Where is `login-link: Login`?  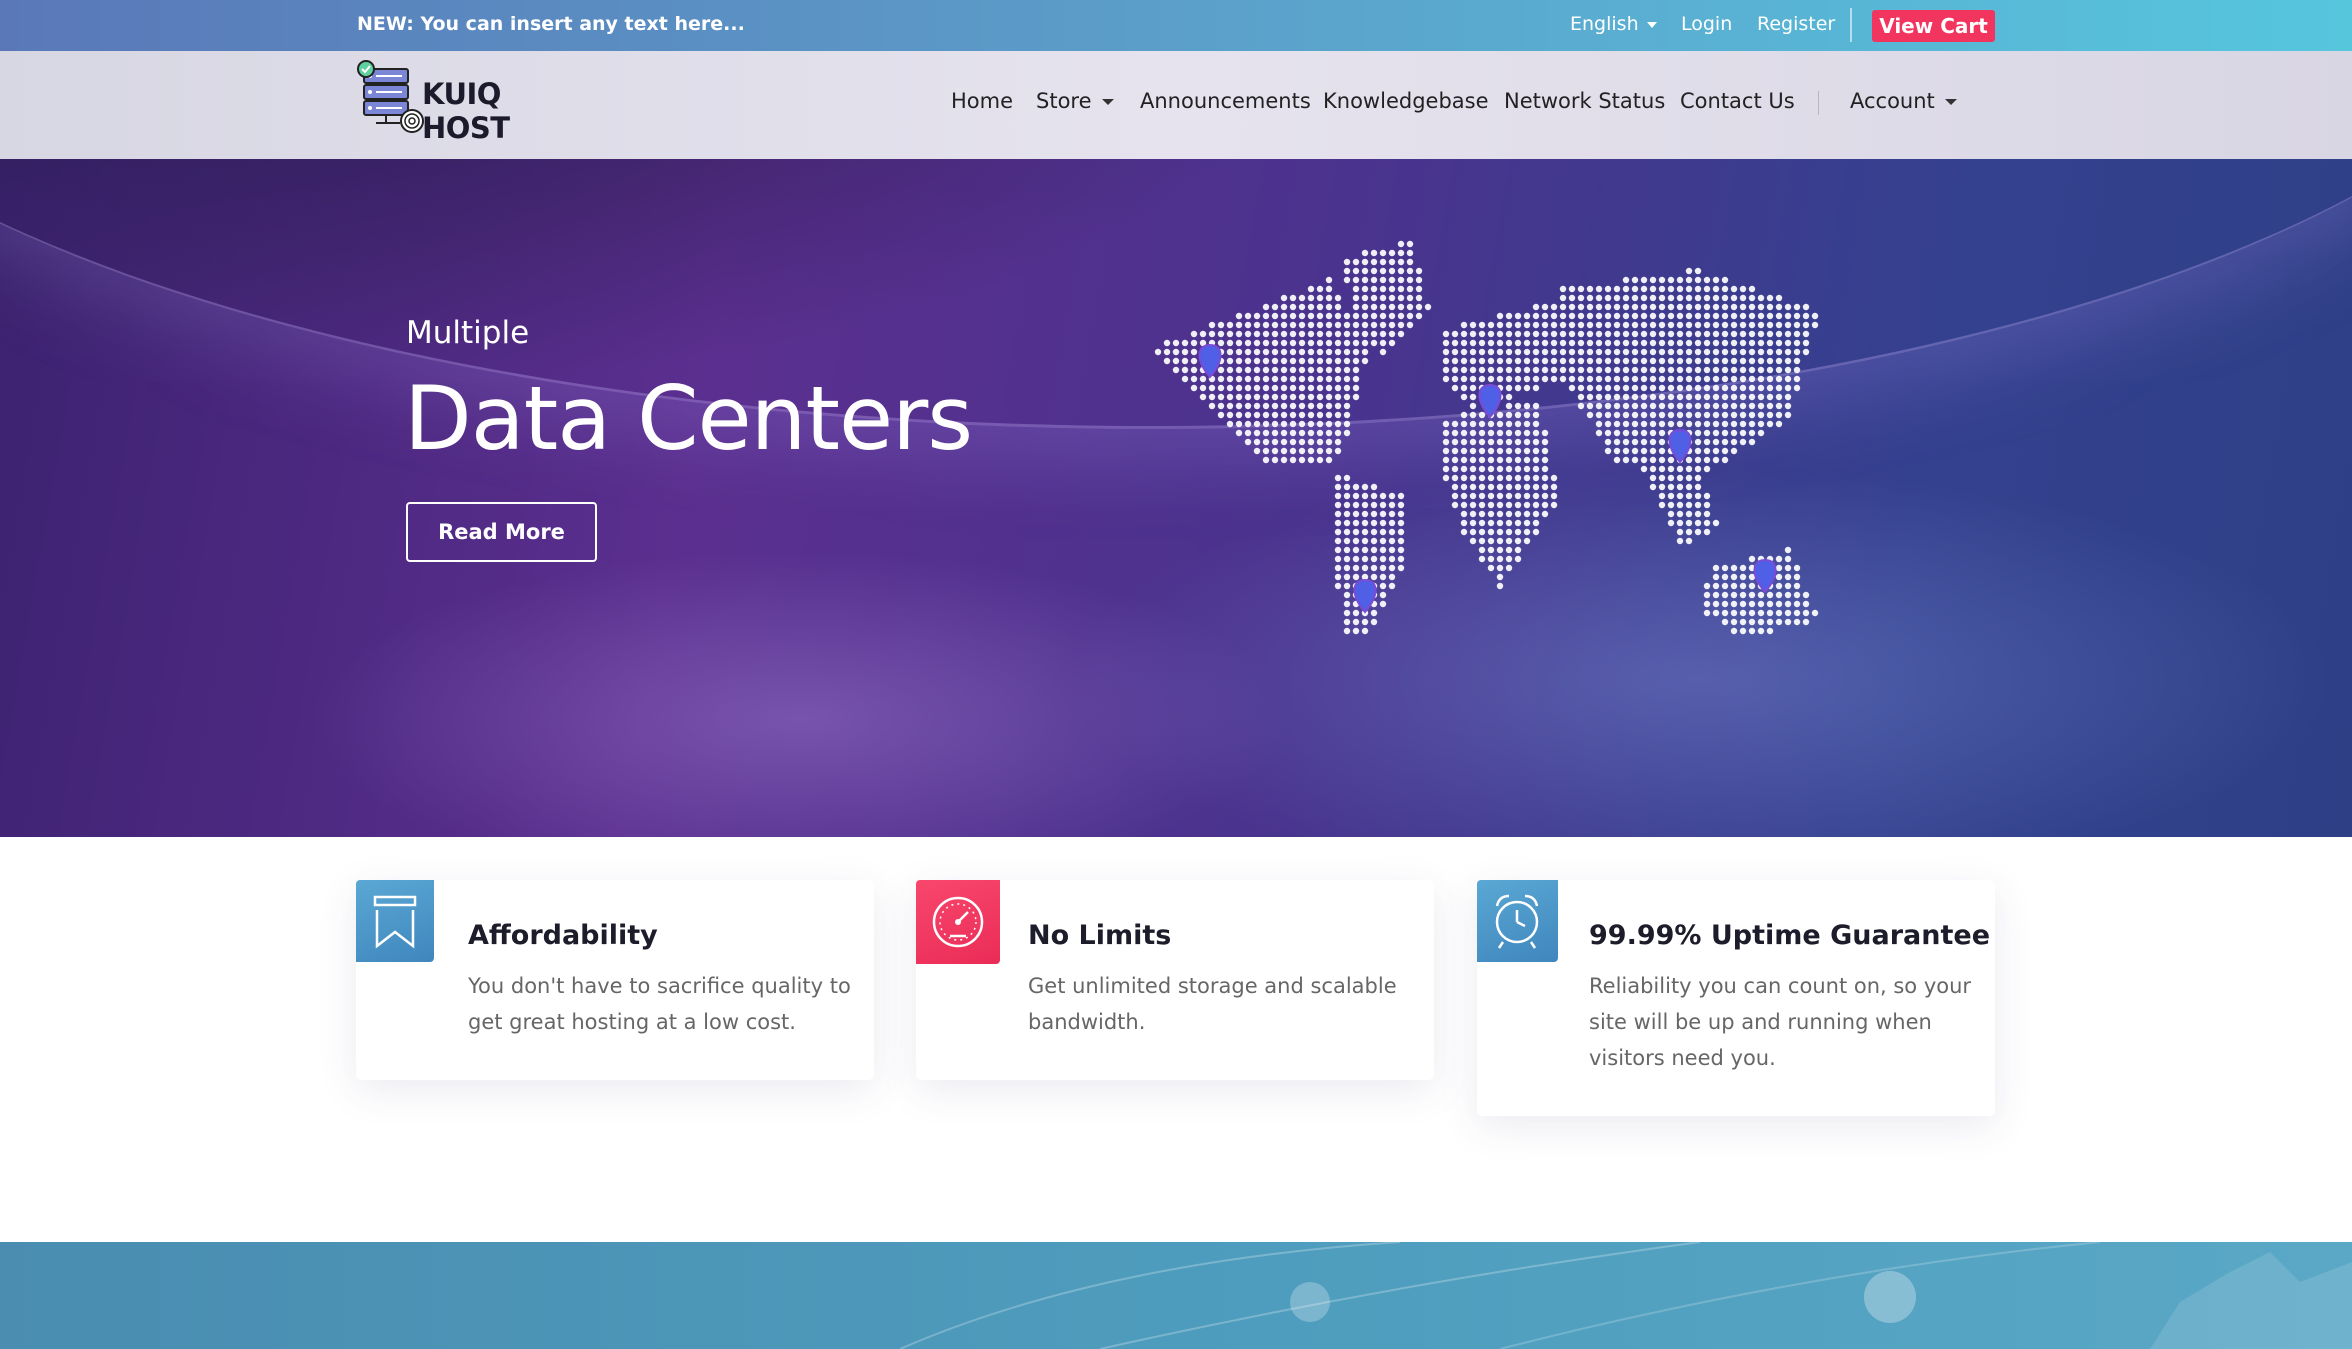
login-link: Login is located at coordinates (1706, 24).